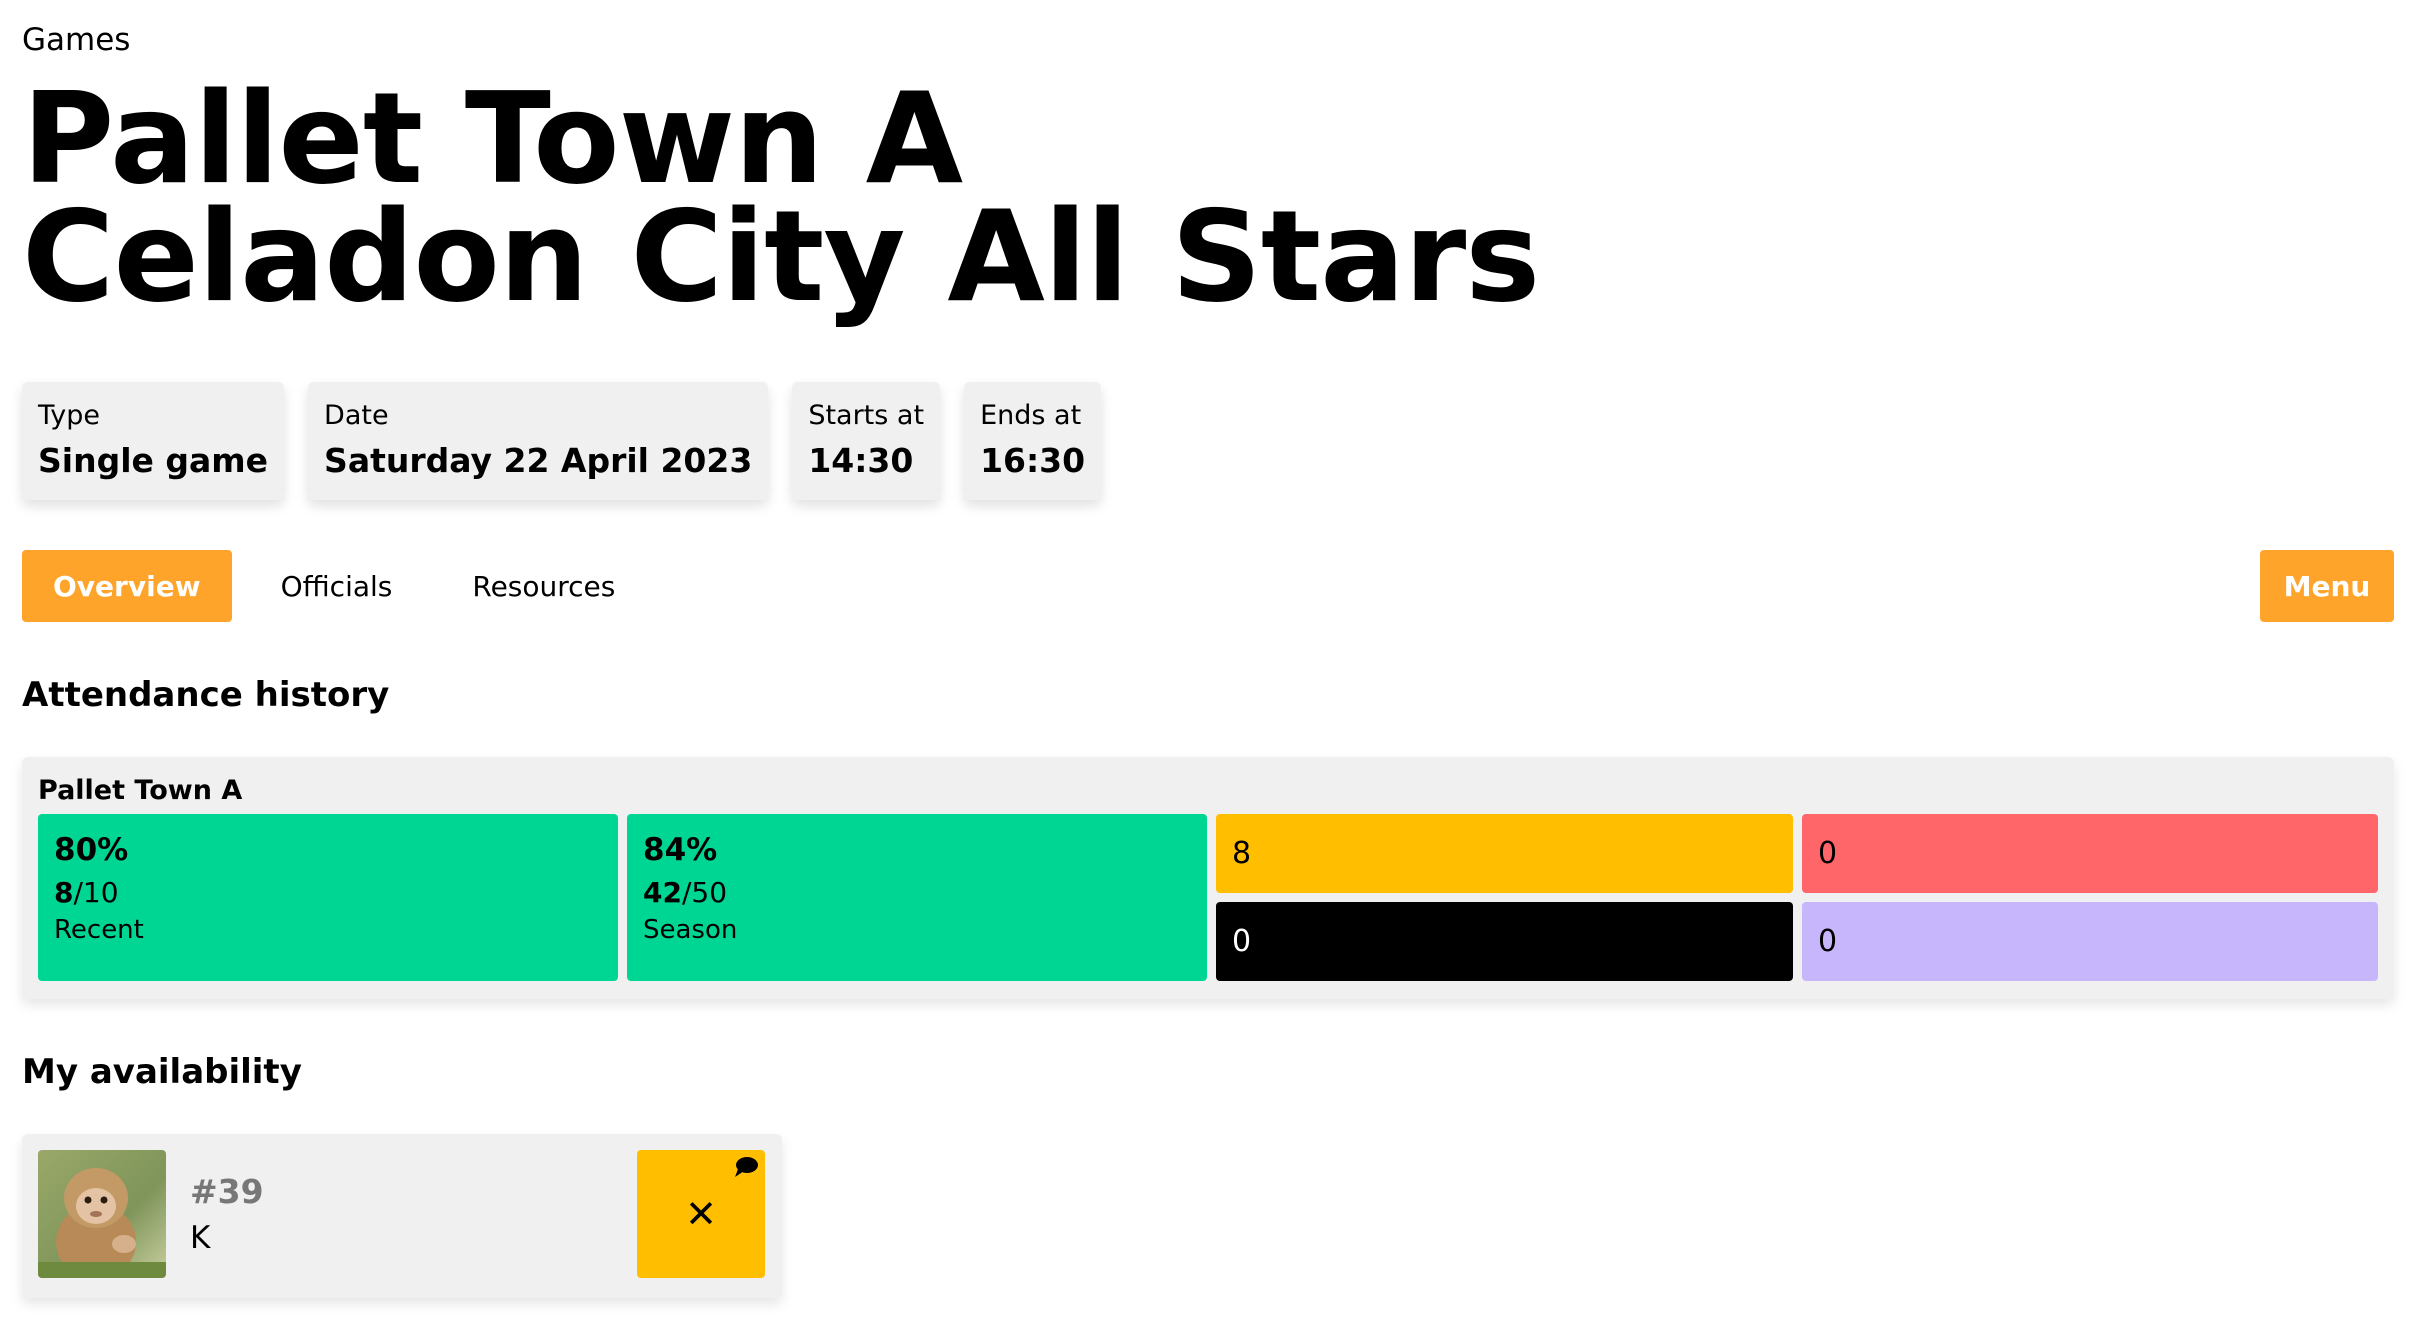 Image resolution: width=2416 pixels, height=1328 pixels. Describe the element at coordinates (2327, 586) in the screenshot. I see `menu-button: Menu` at that location.